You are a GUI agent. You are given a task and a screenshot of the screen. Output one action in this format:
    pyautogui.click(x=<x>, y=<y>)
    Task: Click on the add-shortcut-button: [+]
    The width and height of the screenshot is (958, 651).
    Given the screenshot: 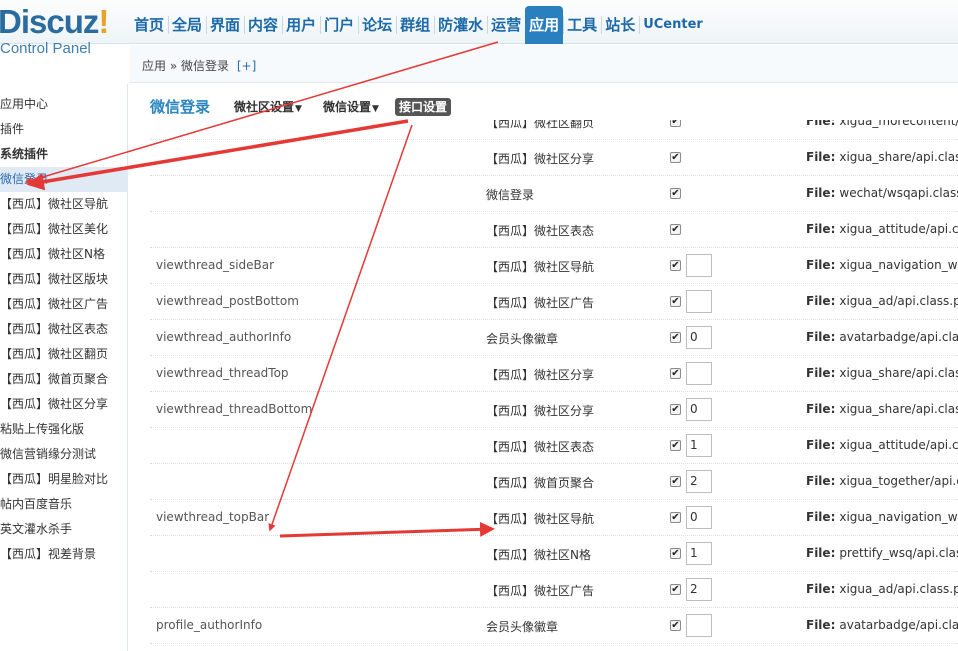 What is the action you would take?
    pyautogui.click(x=246, y=66)
    